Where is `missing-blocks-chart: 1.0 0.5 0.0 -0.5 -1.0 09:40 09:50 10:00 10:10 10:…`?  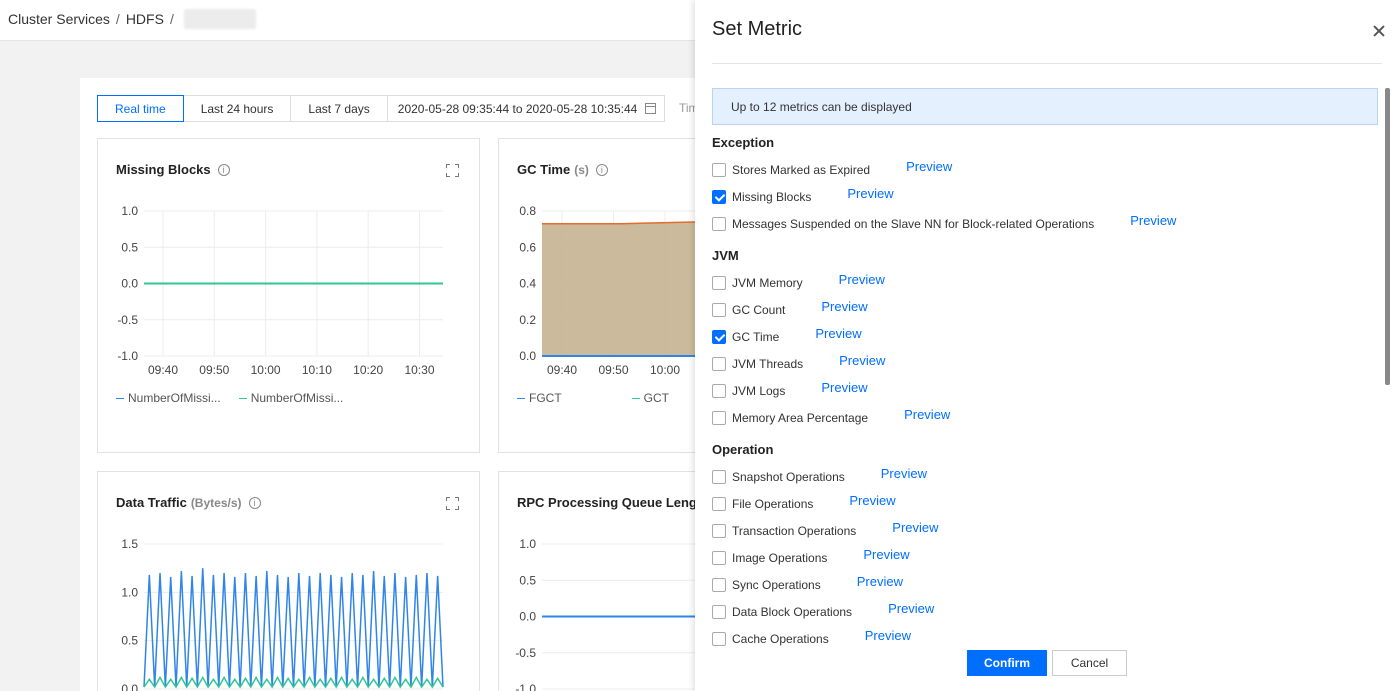
missing-blocks-chart: 1.0 0.5 0.0 -0.5 -1.0 09:40 09:50 10:00 10:10 10:… is located at coordinates (280, 290).